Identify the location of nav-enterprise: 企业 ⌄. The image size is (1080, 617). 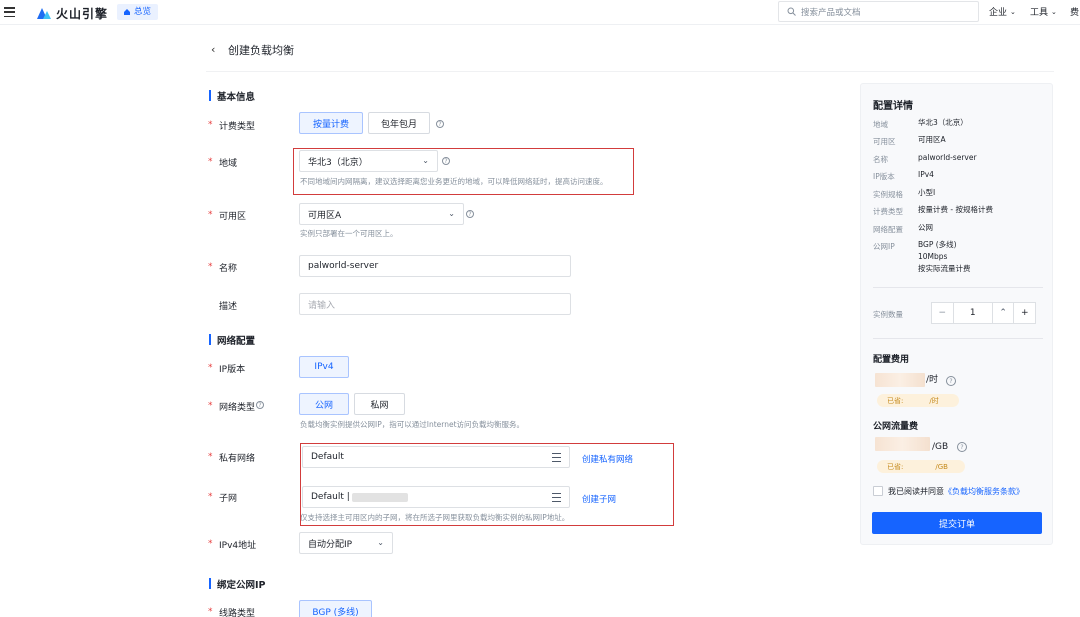
(1002, 12).